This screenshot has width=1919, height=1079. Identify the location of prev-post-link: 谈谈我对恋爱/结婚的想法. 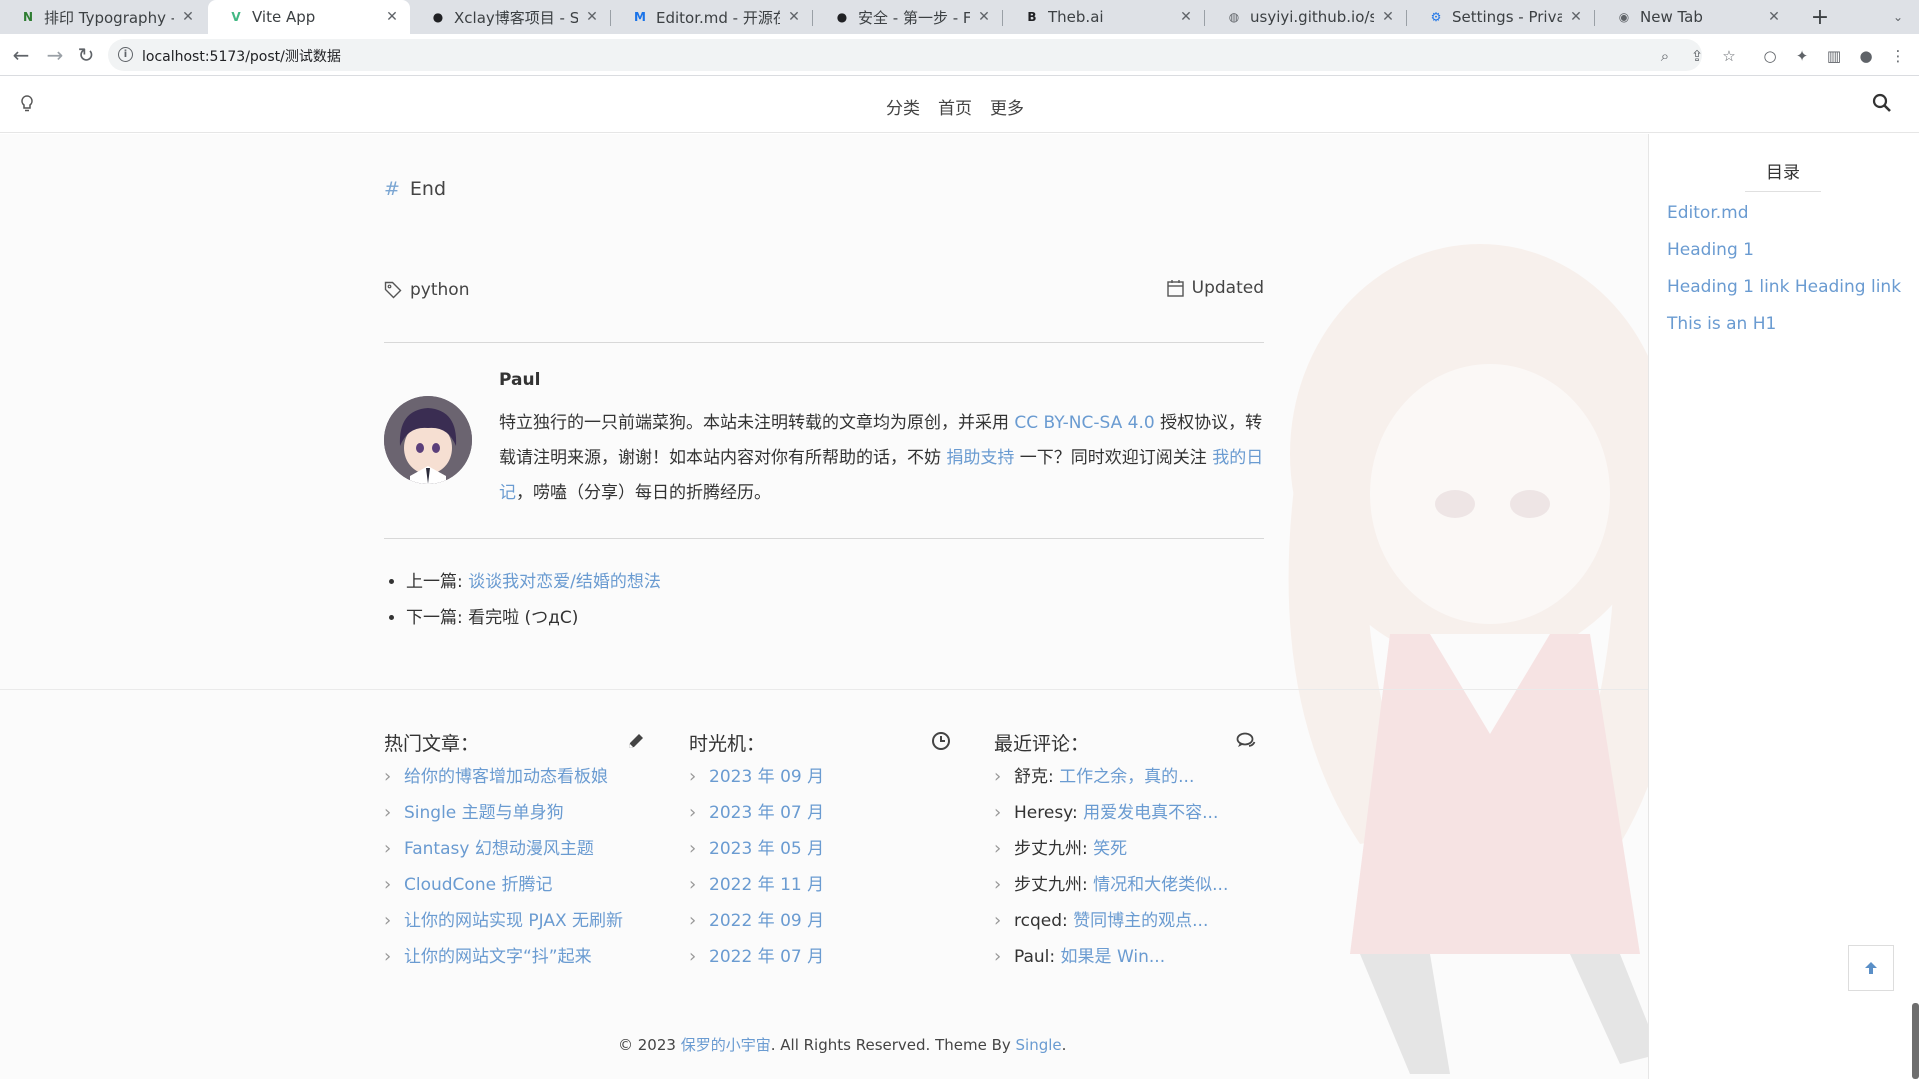
(564, 582).